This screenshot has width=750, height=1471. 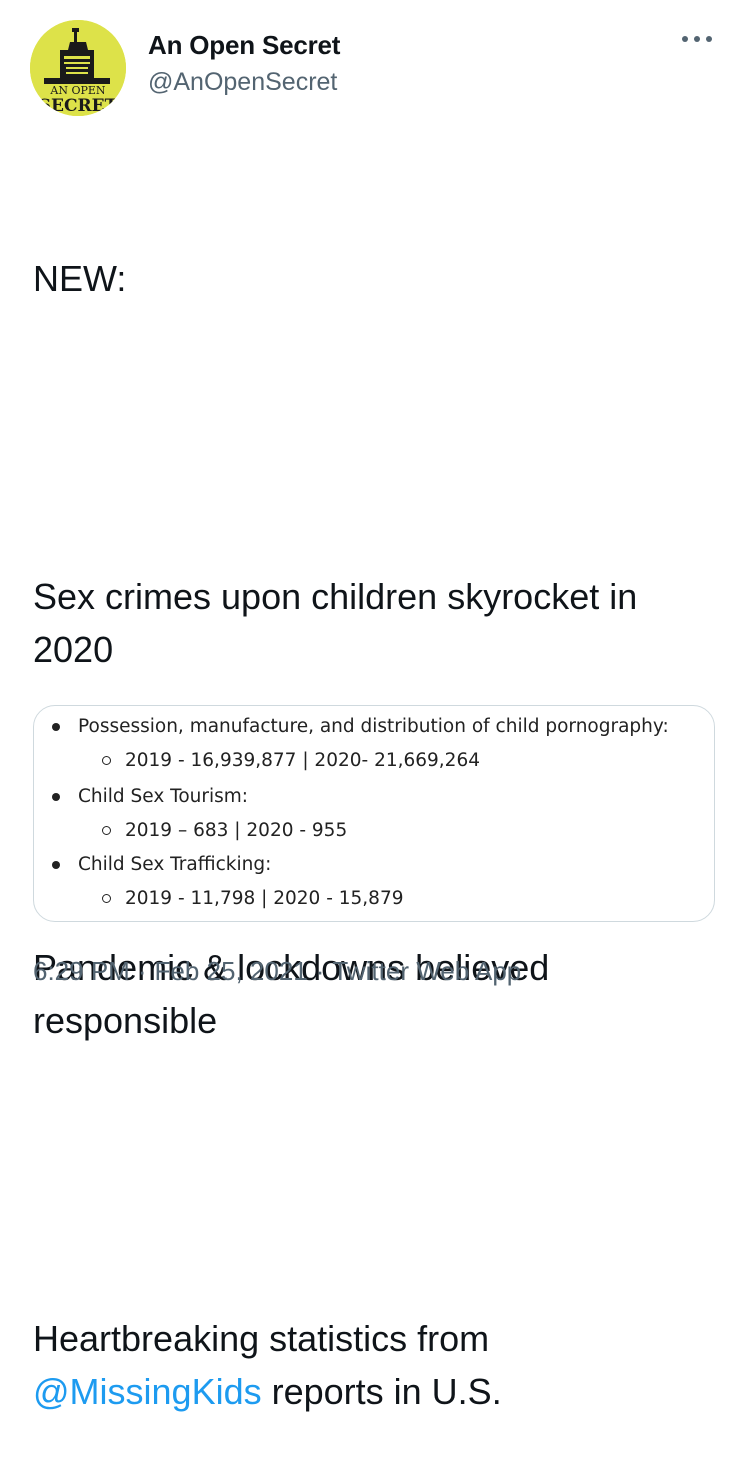 I want to click on list-item-detail: 2019 - 11,798 | 2020 - 15,879, so click(x=253, y=898).